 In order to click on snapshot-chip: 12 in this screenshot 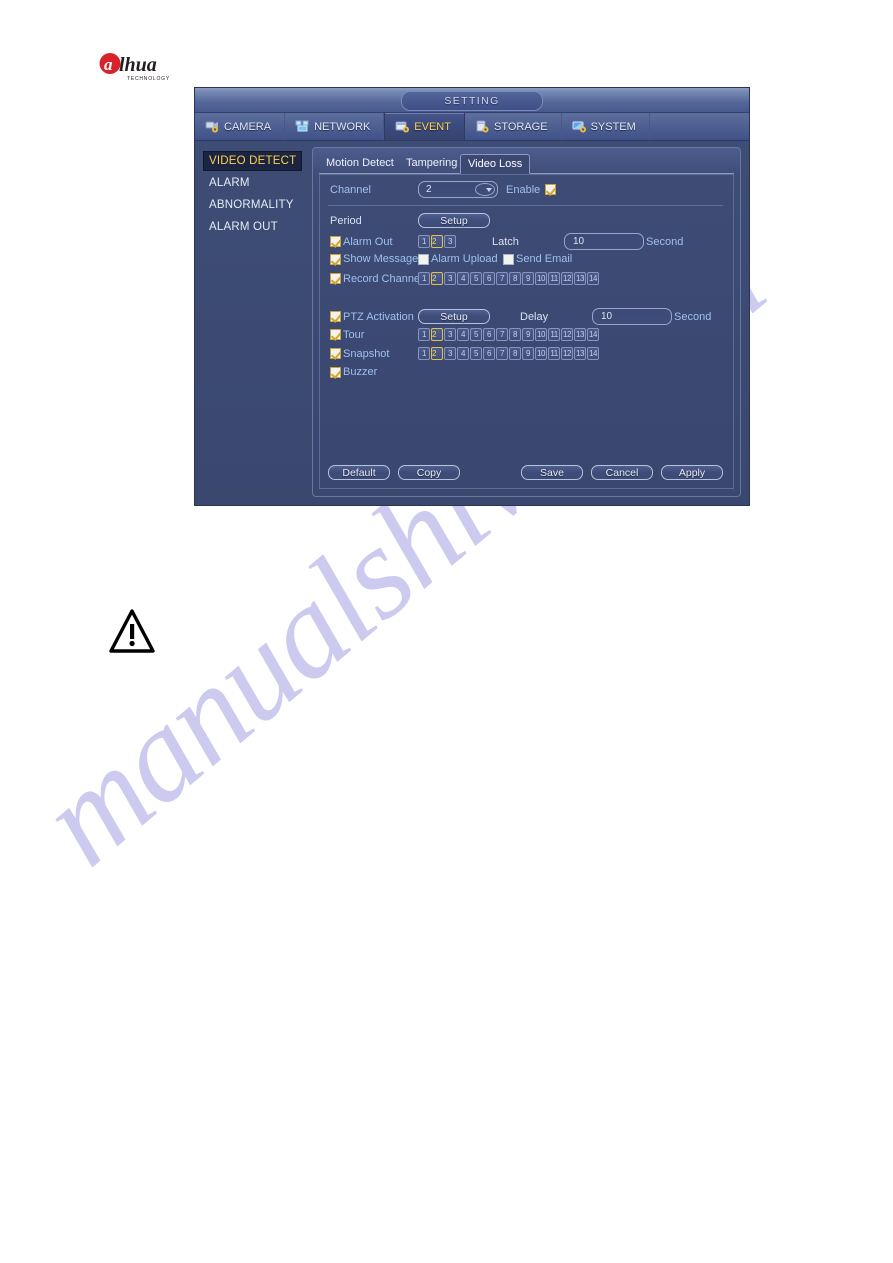, I will do `click(567, 353)`.